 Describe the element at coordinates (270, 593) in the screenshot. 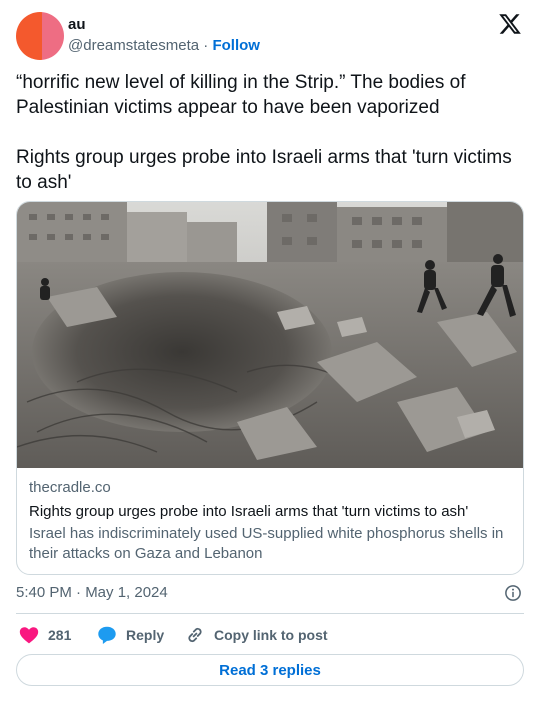

I see `timestamp-row: 5:40 PM · May 1, 2024` at that location.